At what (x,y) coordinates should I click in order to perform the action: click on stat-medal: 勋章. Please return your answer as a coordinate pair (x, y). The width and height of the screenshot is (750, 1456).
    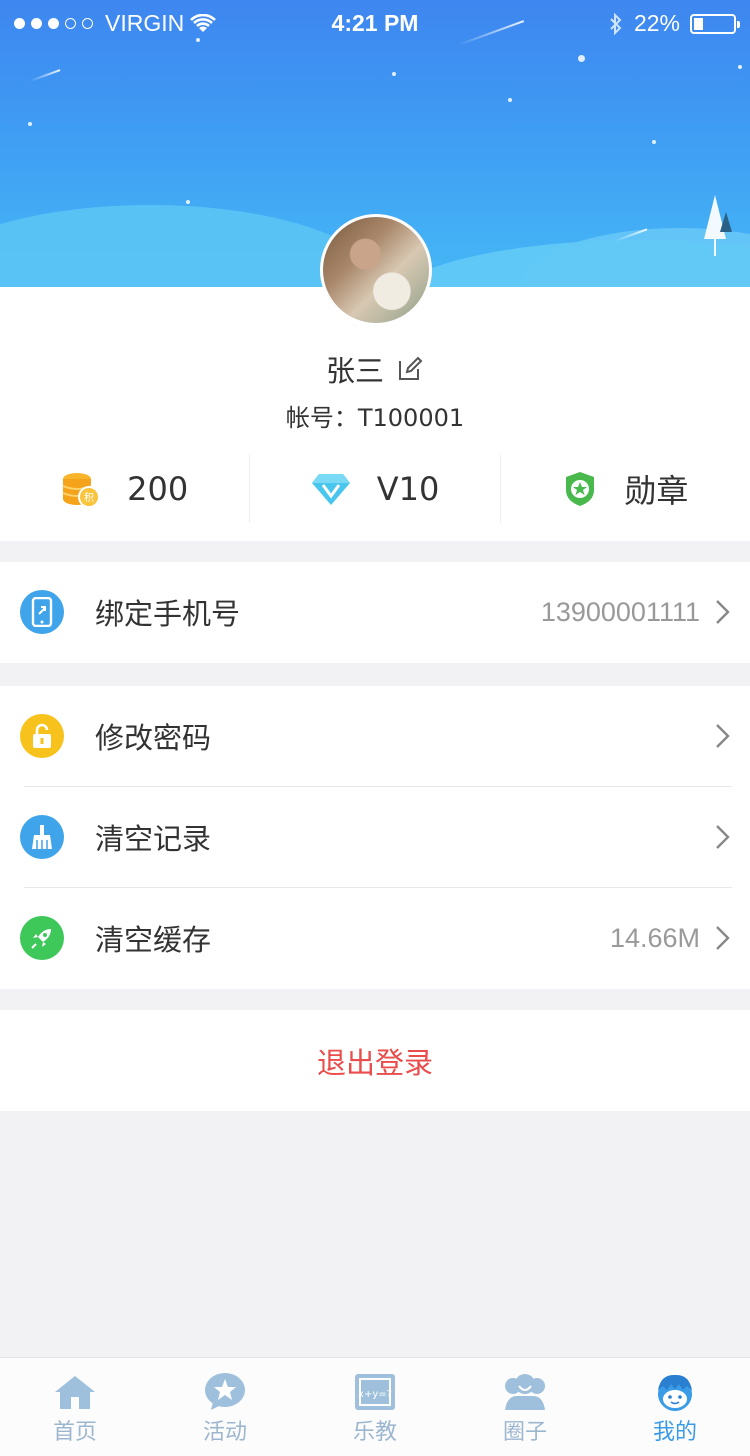
    Looking at the image, I should click on (624, 489).